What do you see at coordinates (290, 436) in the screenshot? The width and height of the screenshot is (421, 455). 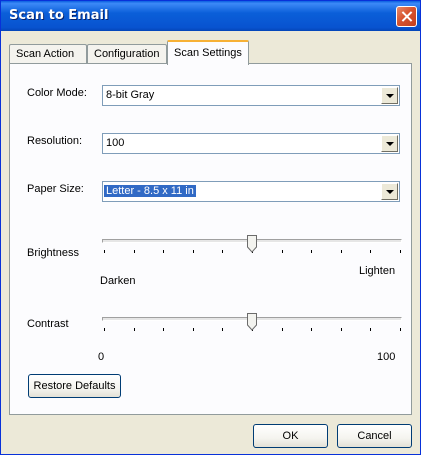 I see `ok-button: OK` at bounding box center [290, 436].